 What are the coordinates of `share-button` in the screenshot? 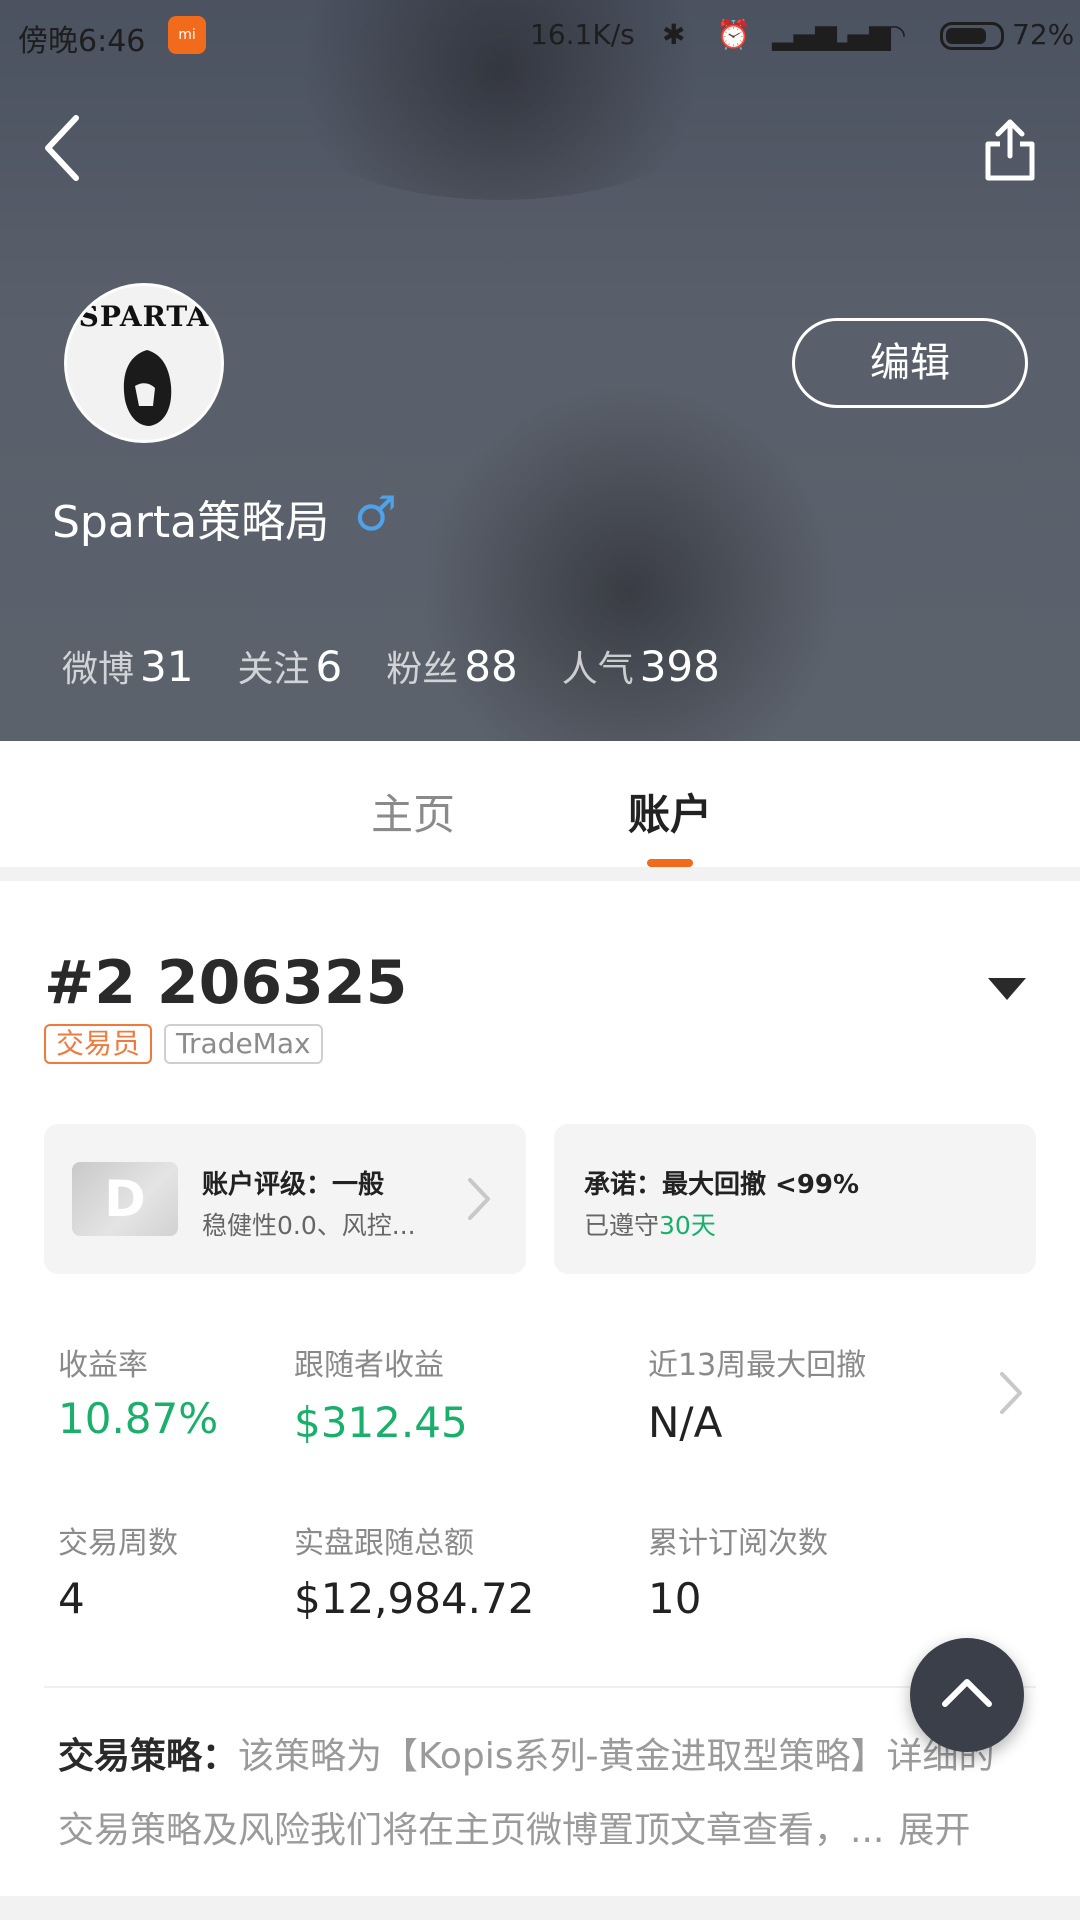 It's located at (1010, 150).